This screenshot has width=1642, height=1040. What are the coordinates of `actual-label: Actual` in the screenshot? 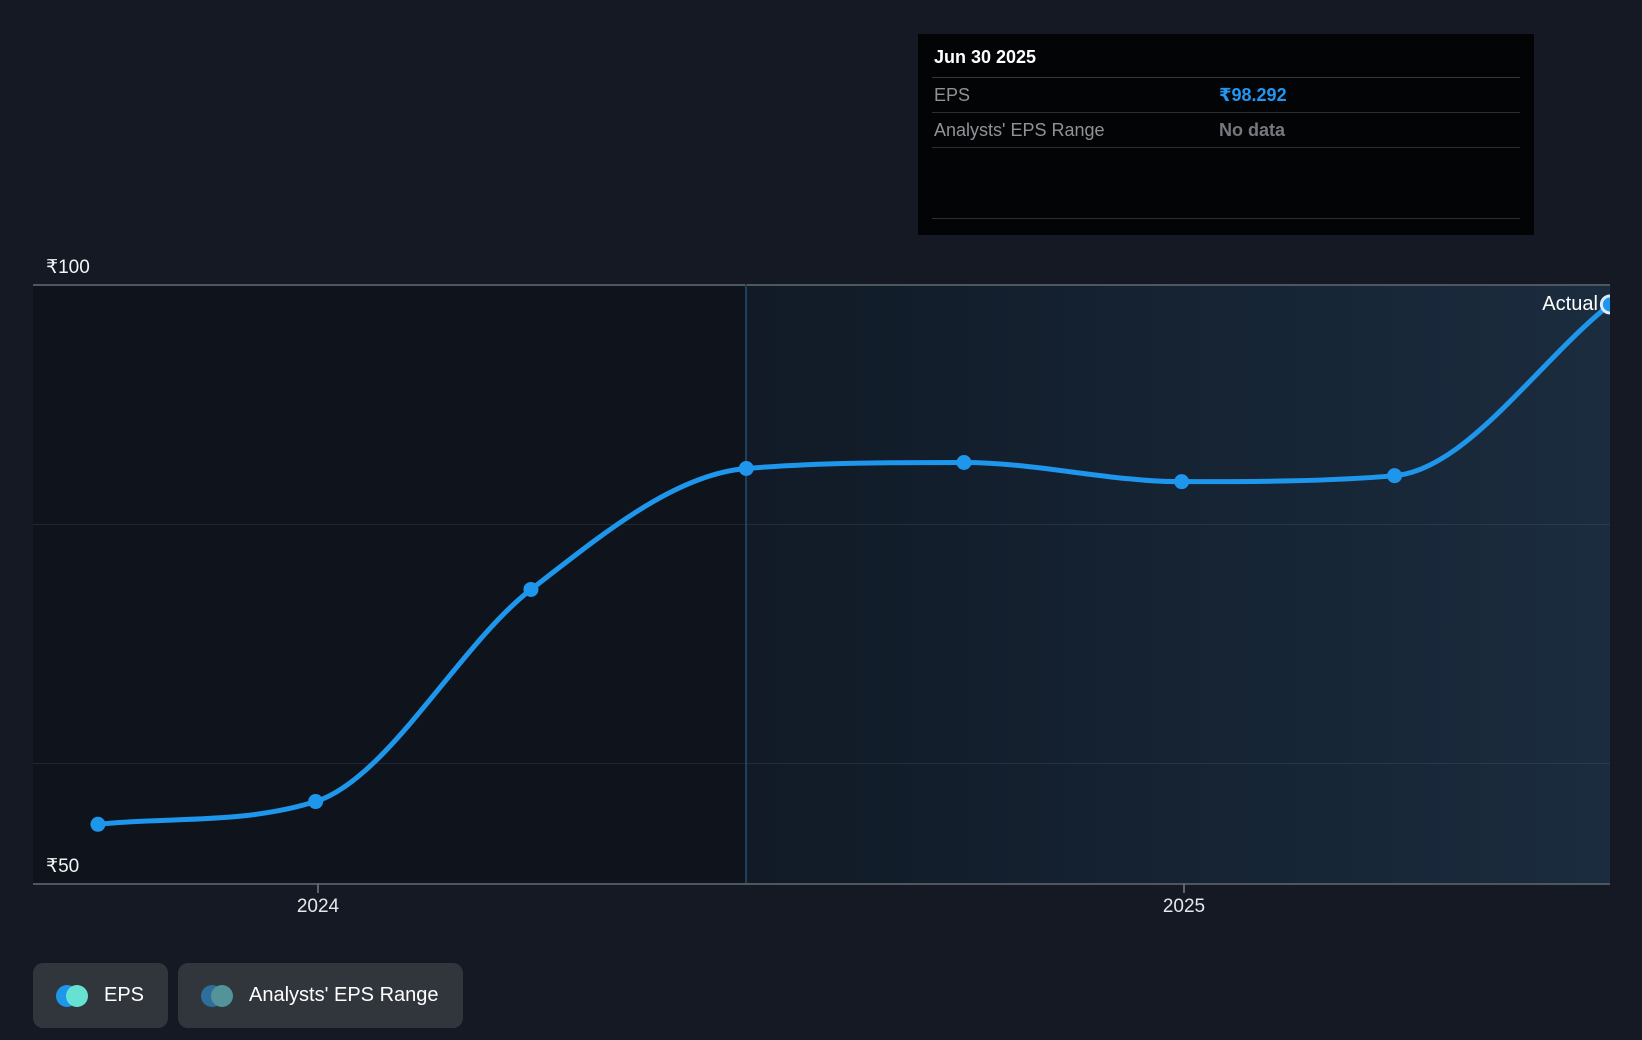 It's located at (1570, 304).